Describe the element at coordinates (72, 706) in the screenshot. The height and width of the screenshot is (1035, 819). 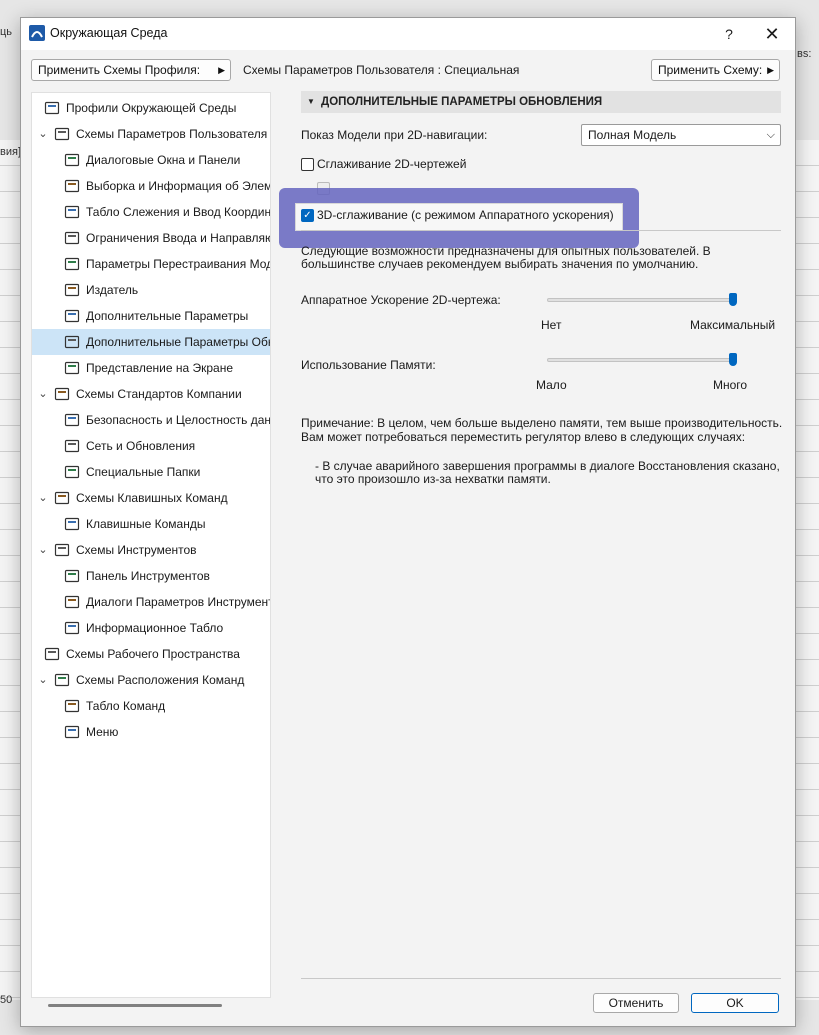
I see `command-box-icon` at that location.